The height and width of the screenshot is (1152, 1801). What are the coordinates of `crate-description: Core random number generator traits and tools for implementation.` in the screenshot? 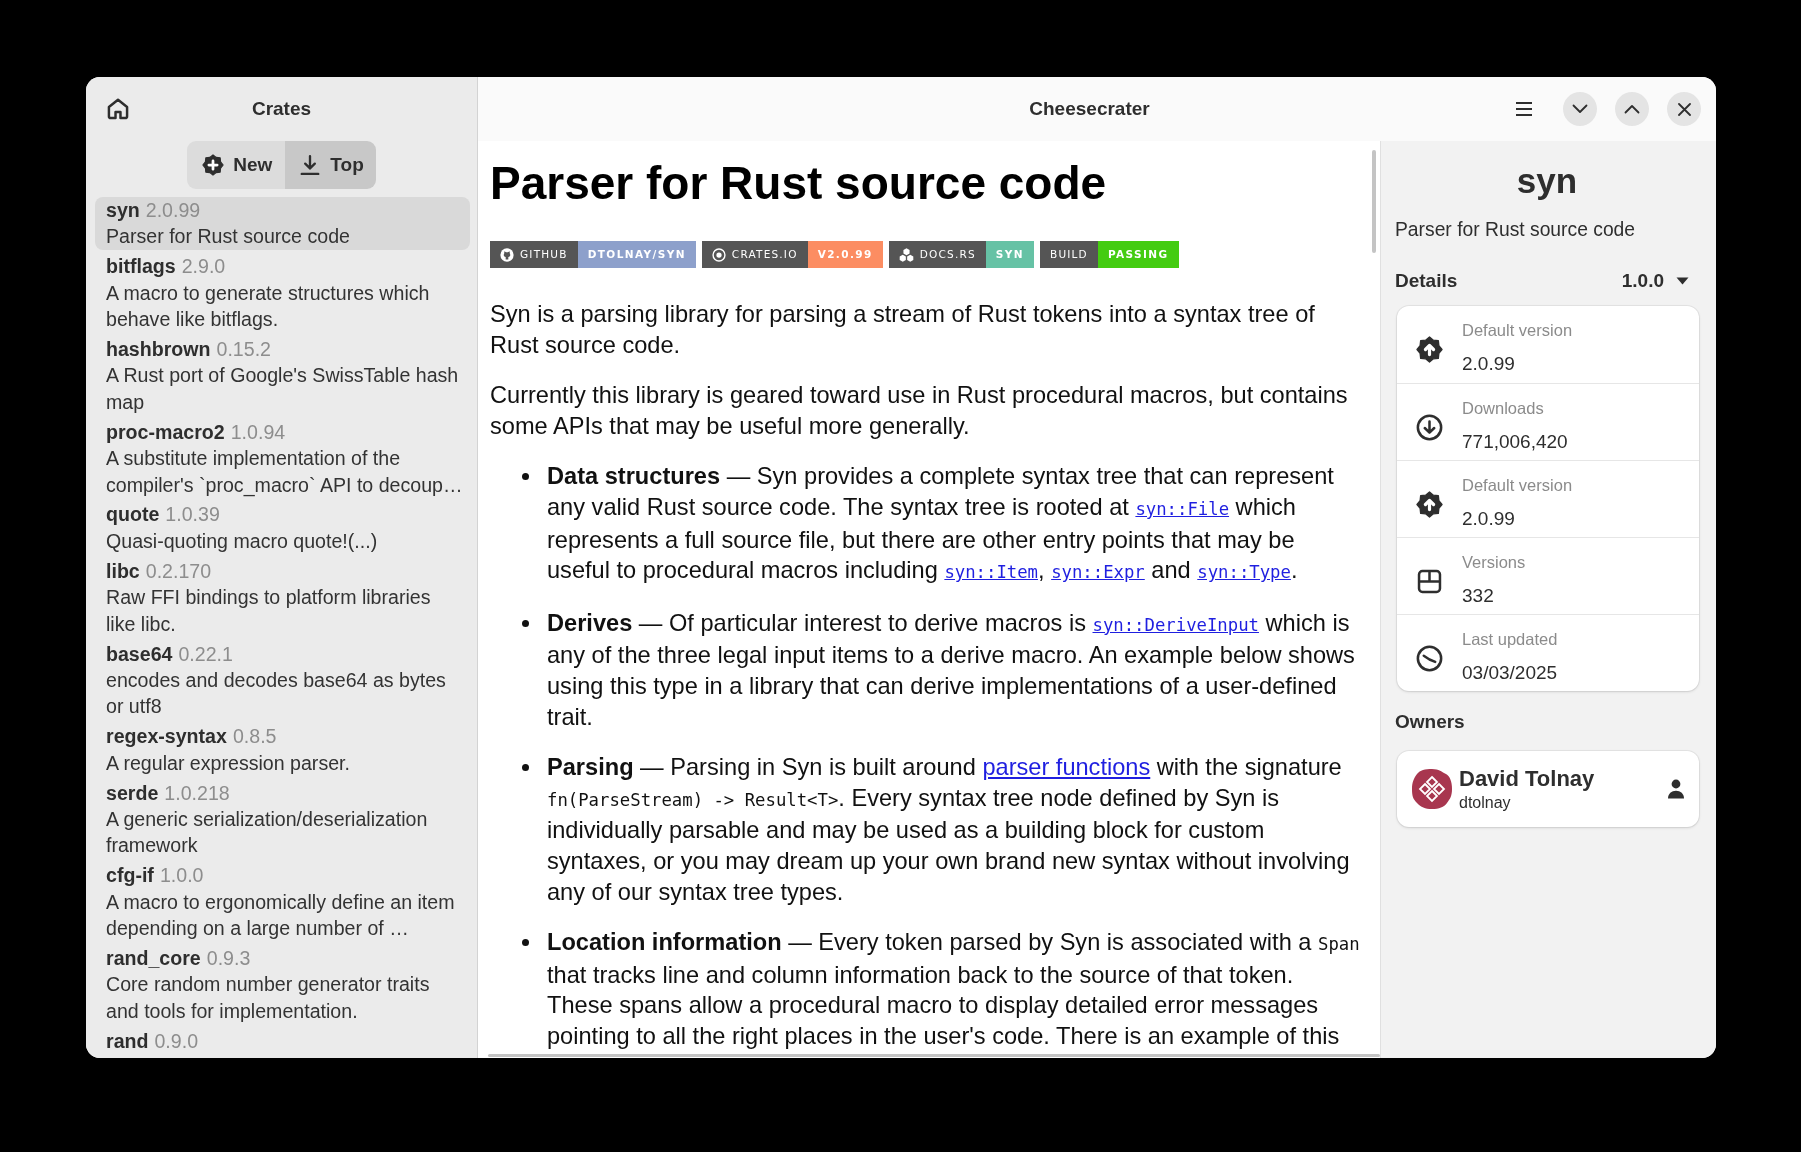 It's located at (268, 998).